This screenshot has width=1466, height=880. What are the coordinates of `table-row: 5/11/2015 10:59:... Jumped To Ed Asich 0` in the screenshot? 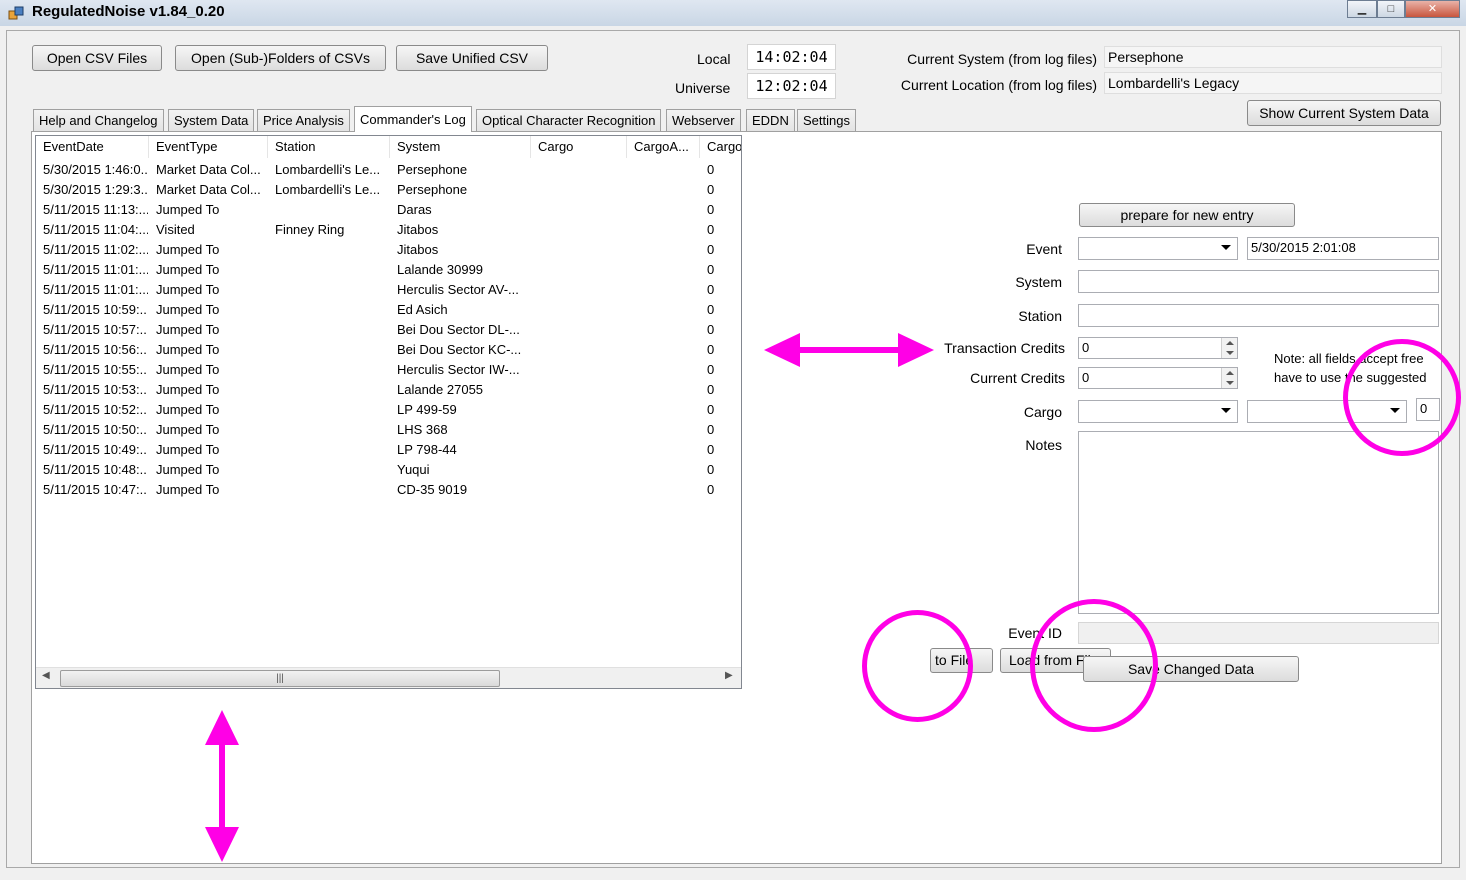 It's located at (388, 310).